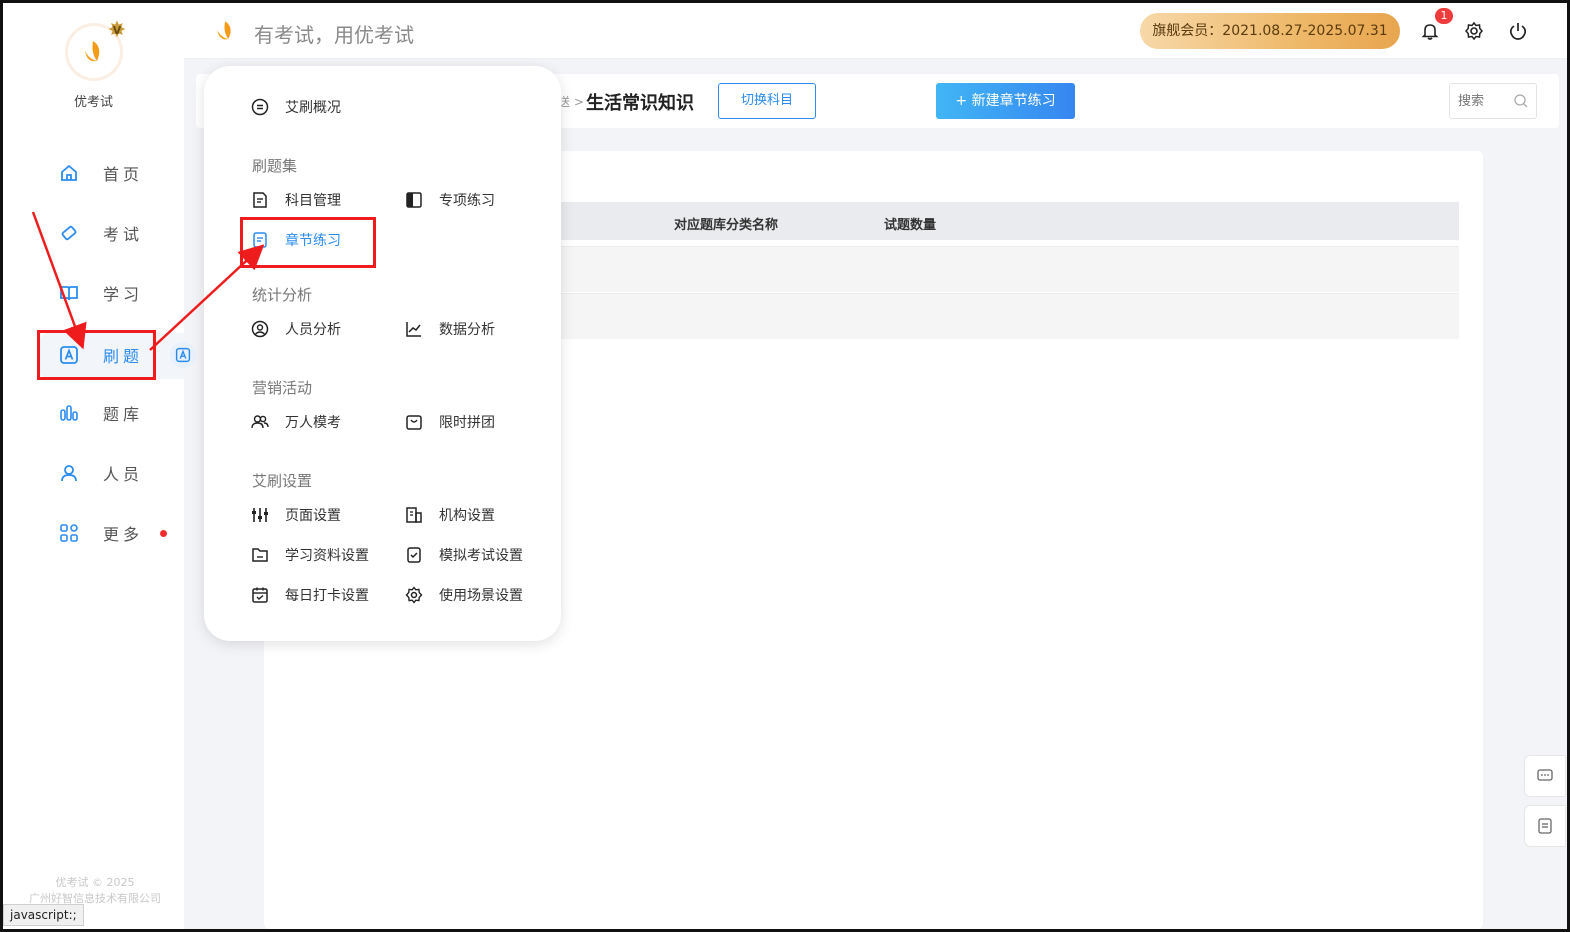  I want to click on menu-item-overview: 艾刷概况, so click(295, 107).